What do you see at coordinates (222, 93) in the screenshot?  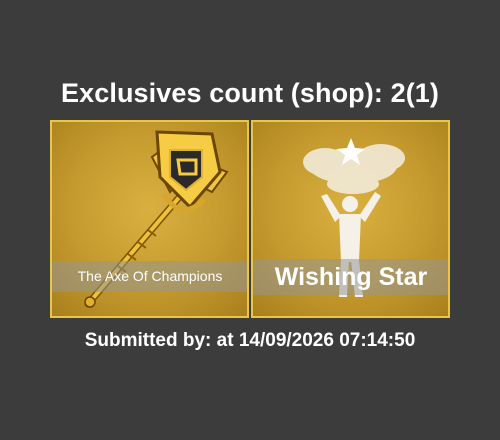 I see `exclusives-count-label: Exclusives count (shop):` at bounding box center [222, 93].